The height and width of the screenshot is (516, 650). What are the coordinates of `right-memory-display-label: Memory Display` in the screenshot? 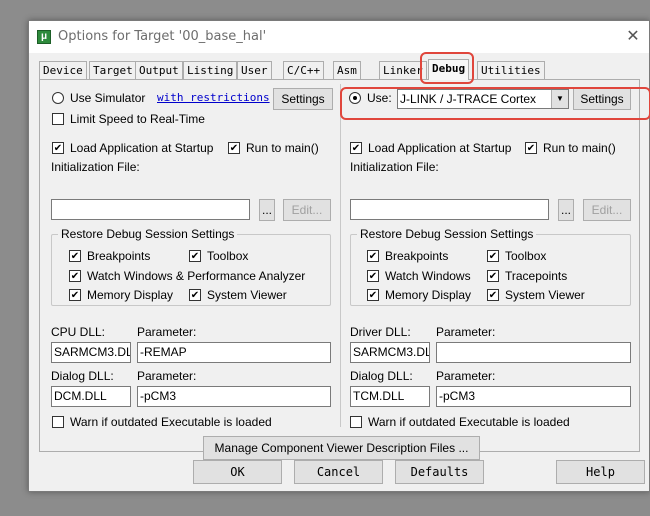 It's located at (428, 295).